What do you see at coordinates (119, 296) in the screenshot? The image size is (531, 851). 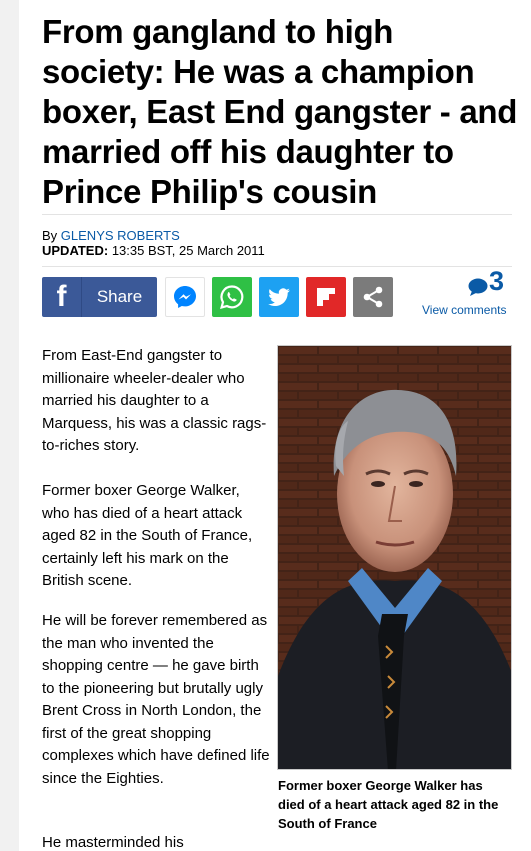 I see `facebook-share-label: Share` at bounding box center [119, 296].